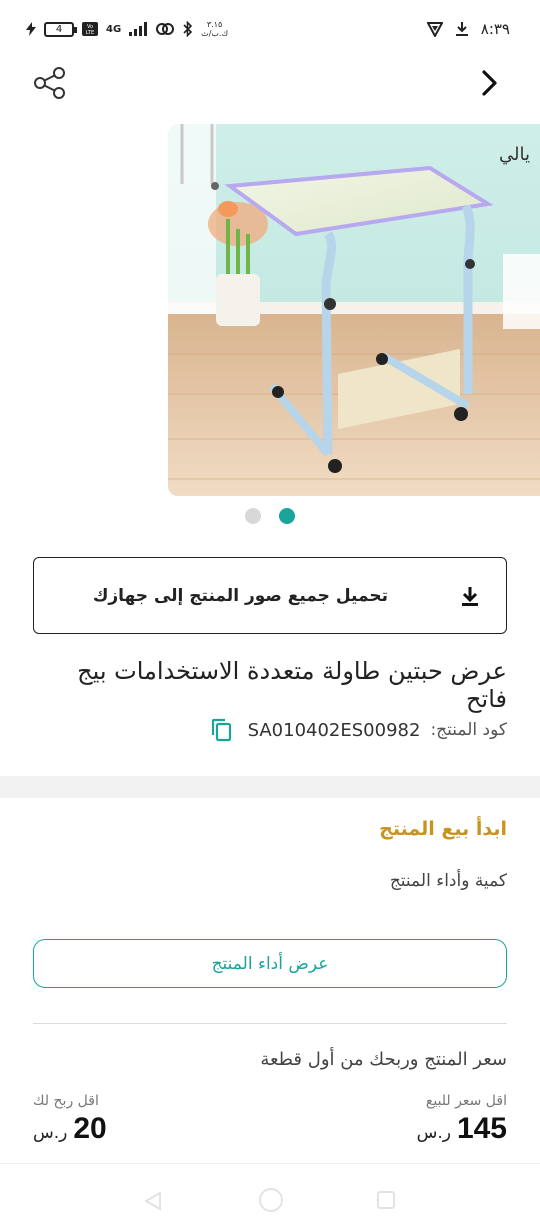  I want to click on pricing-heading: سعر المنتج وربحك من أول قطعة, so click(383, 1059).